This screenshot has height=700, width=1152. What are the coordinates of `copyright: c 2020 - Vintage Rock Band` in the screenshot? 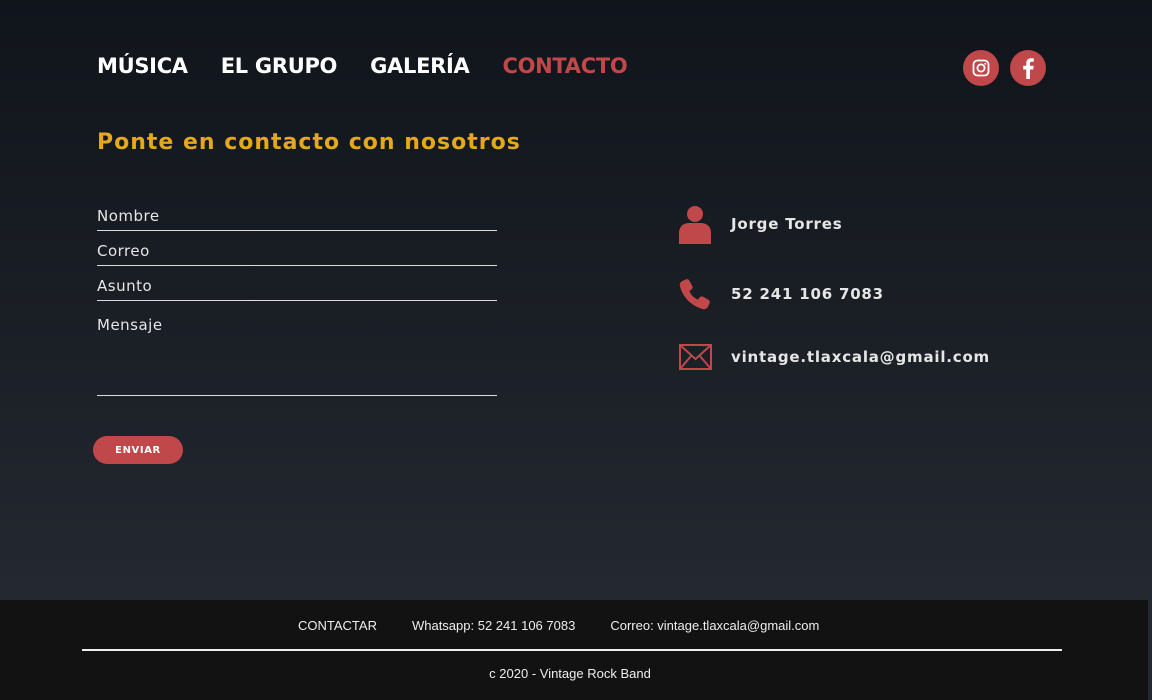 It's located at (570, 673).